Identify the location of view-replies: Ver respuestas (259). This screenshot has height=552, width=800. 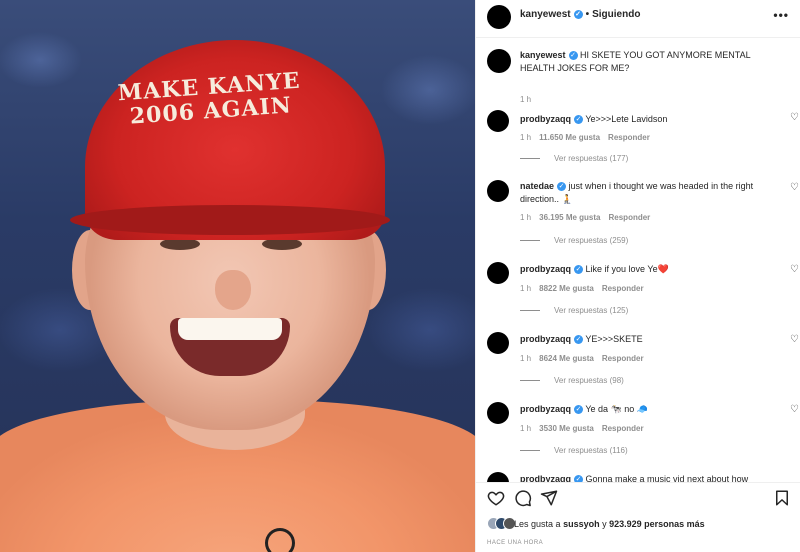
(574, 240).